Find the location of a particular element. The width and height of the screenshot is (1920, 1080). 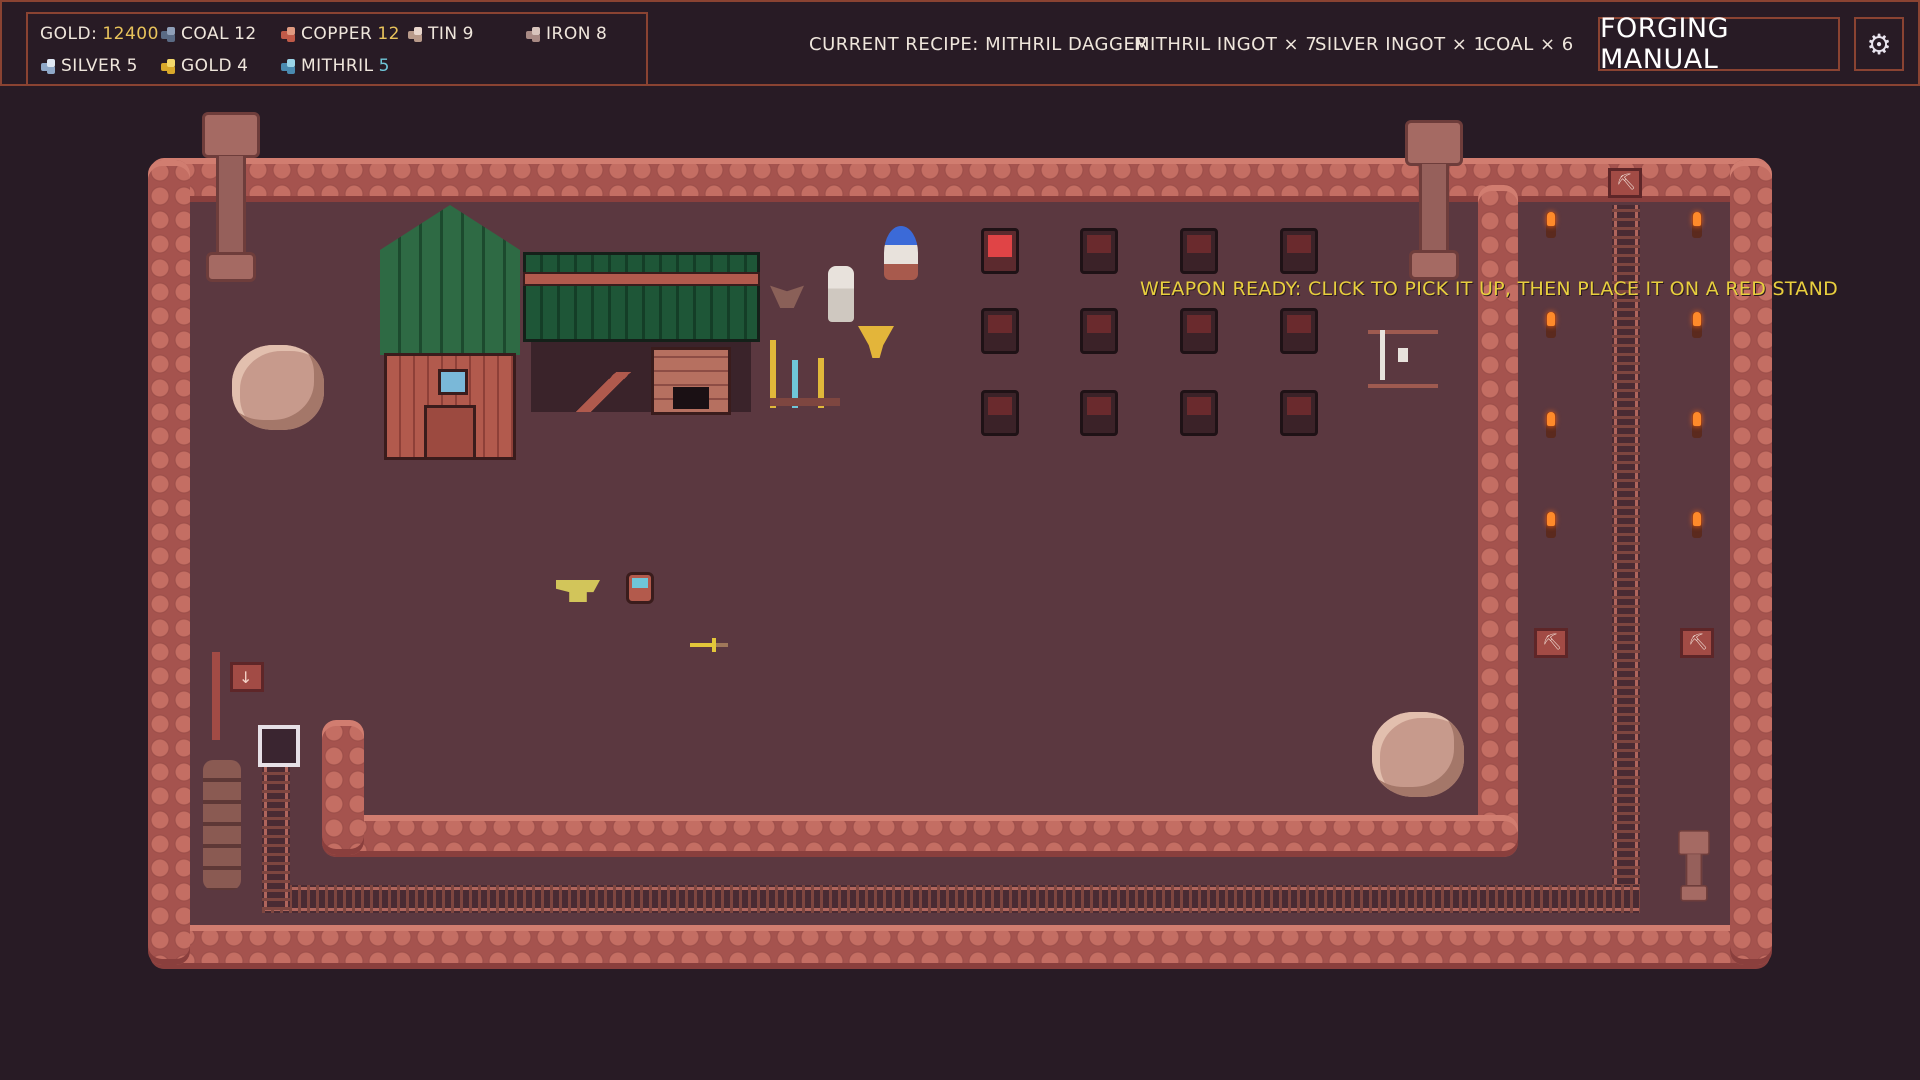

settings-button: ⚙ is located at coordinates (1879, 44).